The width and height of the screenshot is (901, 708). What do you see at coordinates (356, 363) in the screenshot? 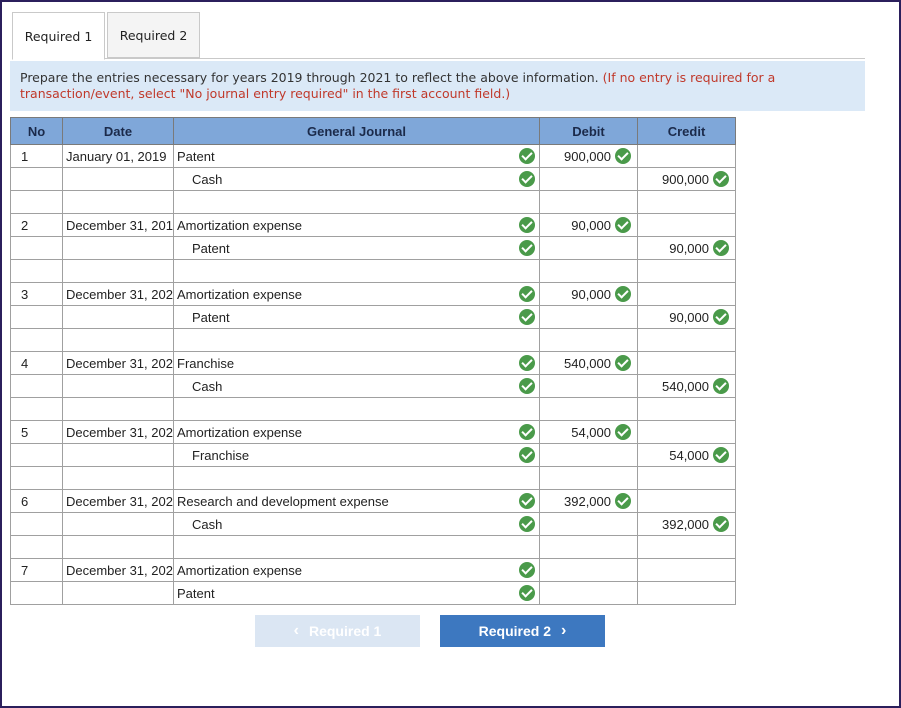
I see `debit-account-field: Franchise` at bounding box center [356, 363].